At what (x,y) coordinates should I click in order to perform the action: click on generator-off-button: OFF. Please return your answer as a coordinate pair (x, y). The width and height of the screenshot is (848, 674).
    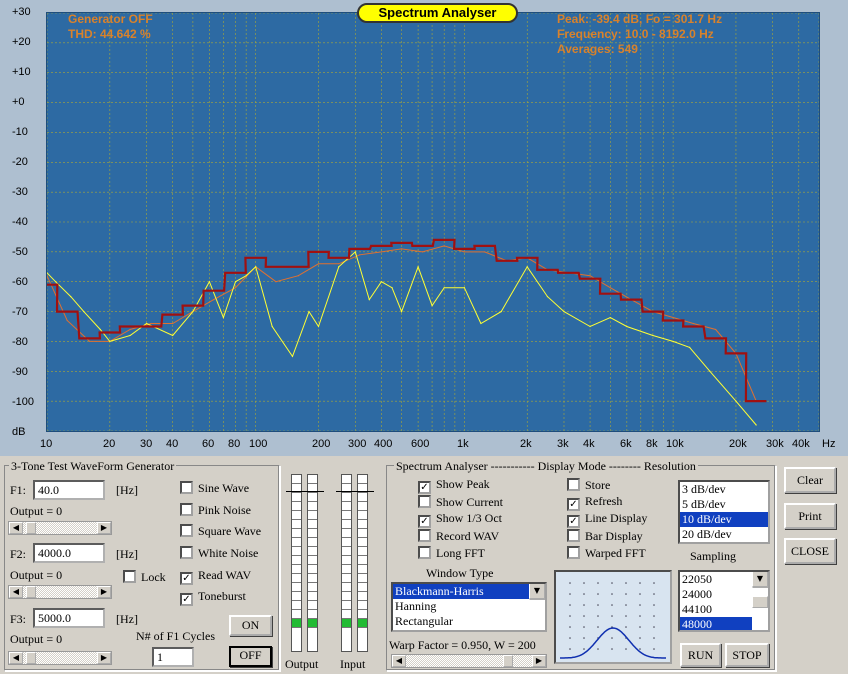
    Looking at the image, I should click on (250, 656).